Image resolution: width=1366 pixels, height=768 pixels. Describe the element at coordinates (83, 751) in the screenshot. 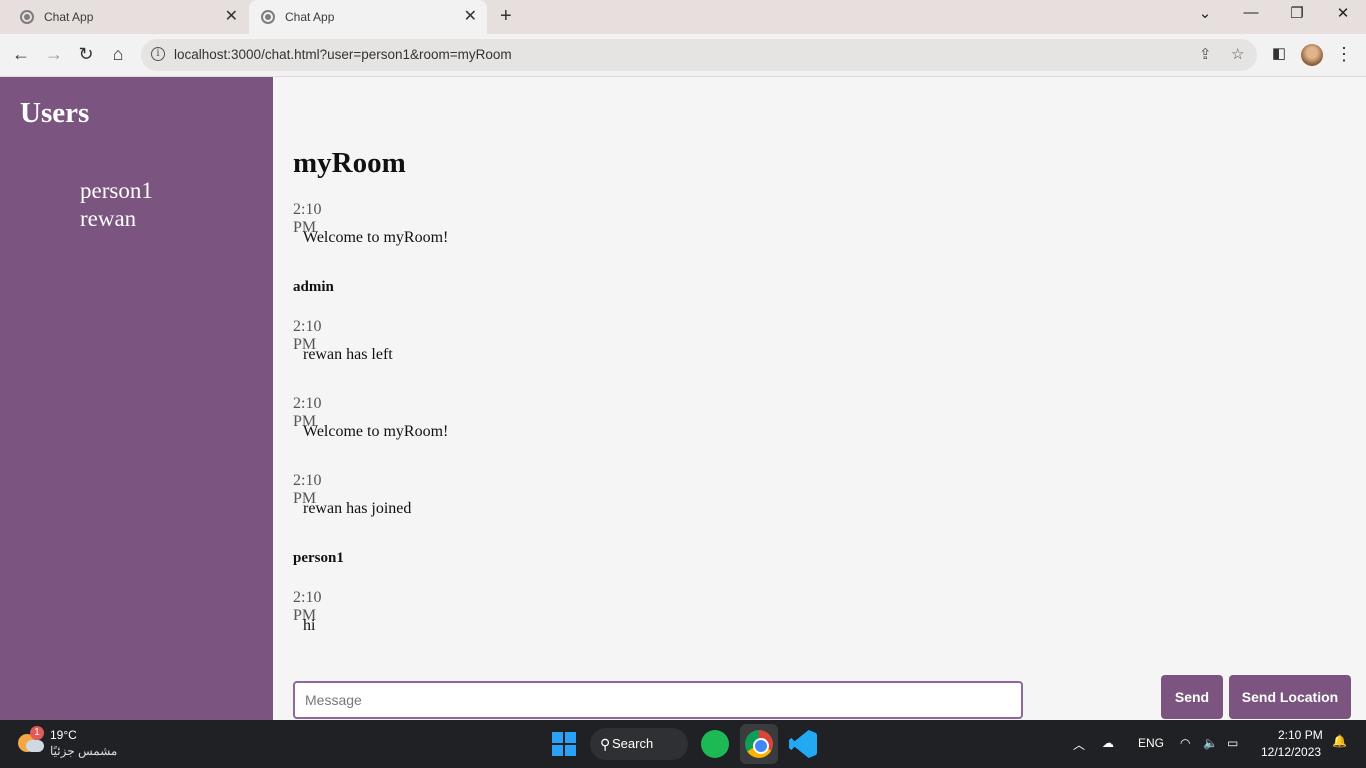

I see `weather-condition: مشمس جزئيًا` at that location.